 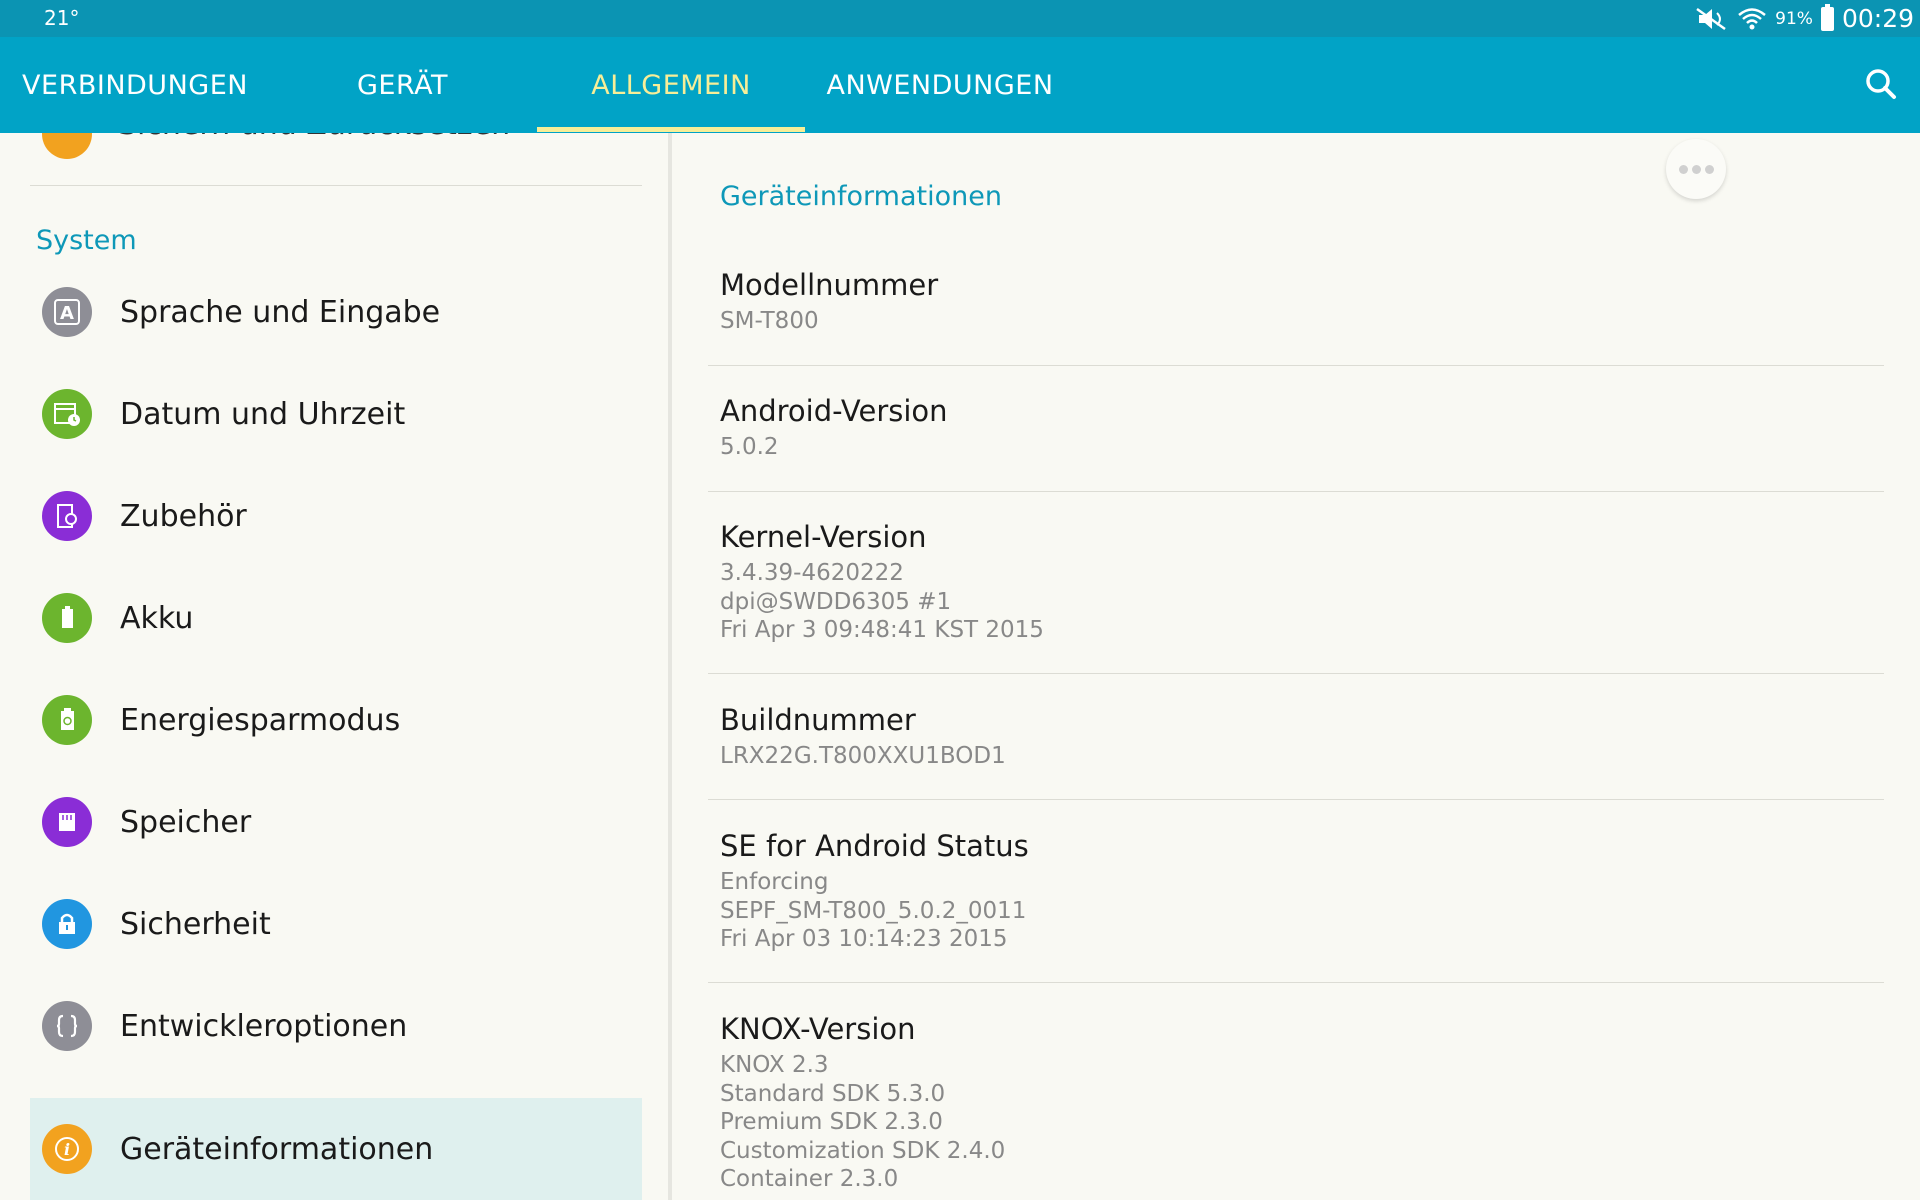 What do you see at coordinates (671, 85) in the screenshot?
I see `tab-allgemein: ALLGEMEIN` at bounding box center [671, 85].